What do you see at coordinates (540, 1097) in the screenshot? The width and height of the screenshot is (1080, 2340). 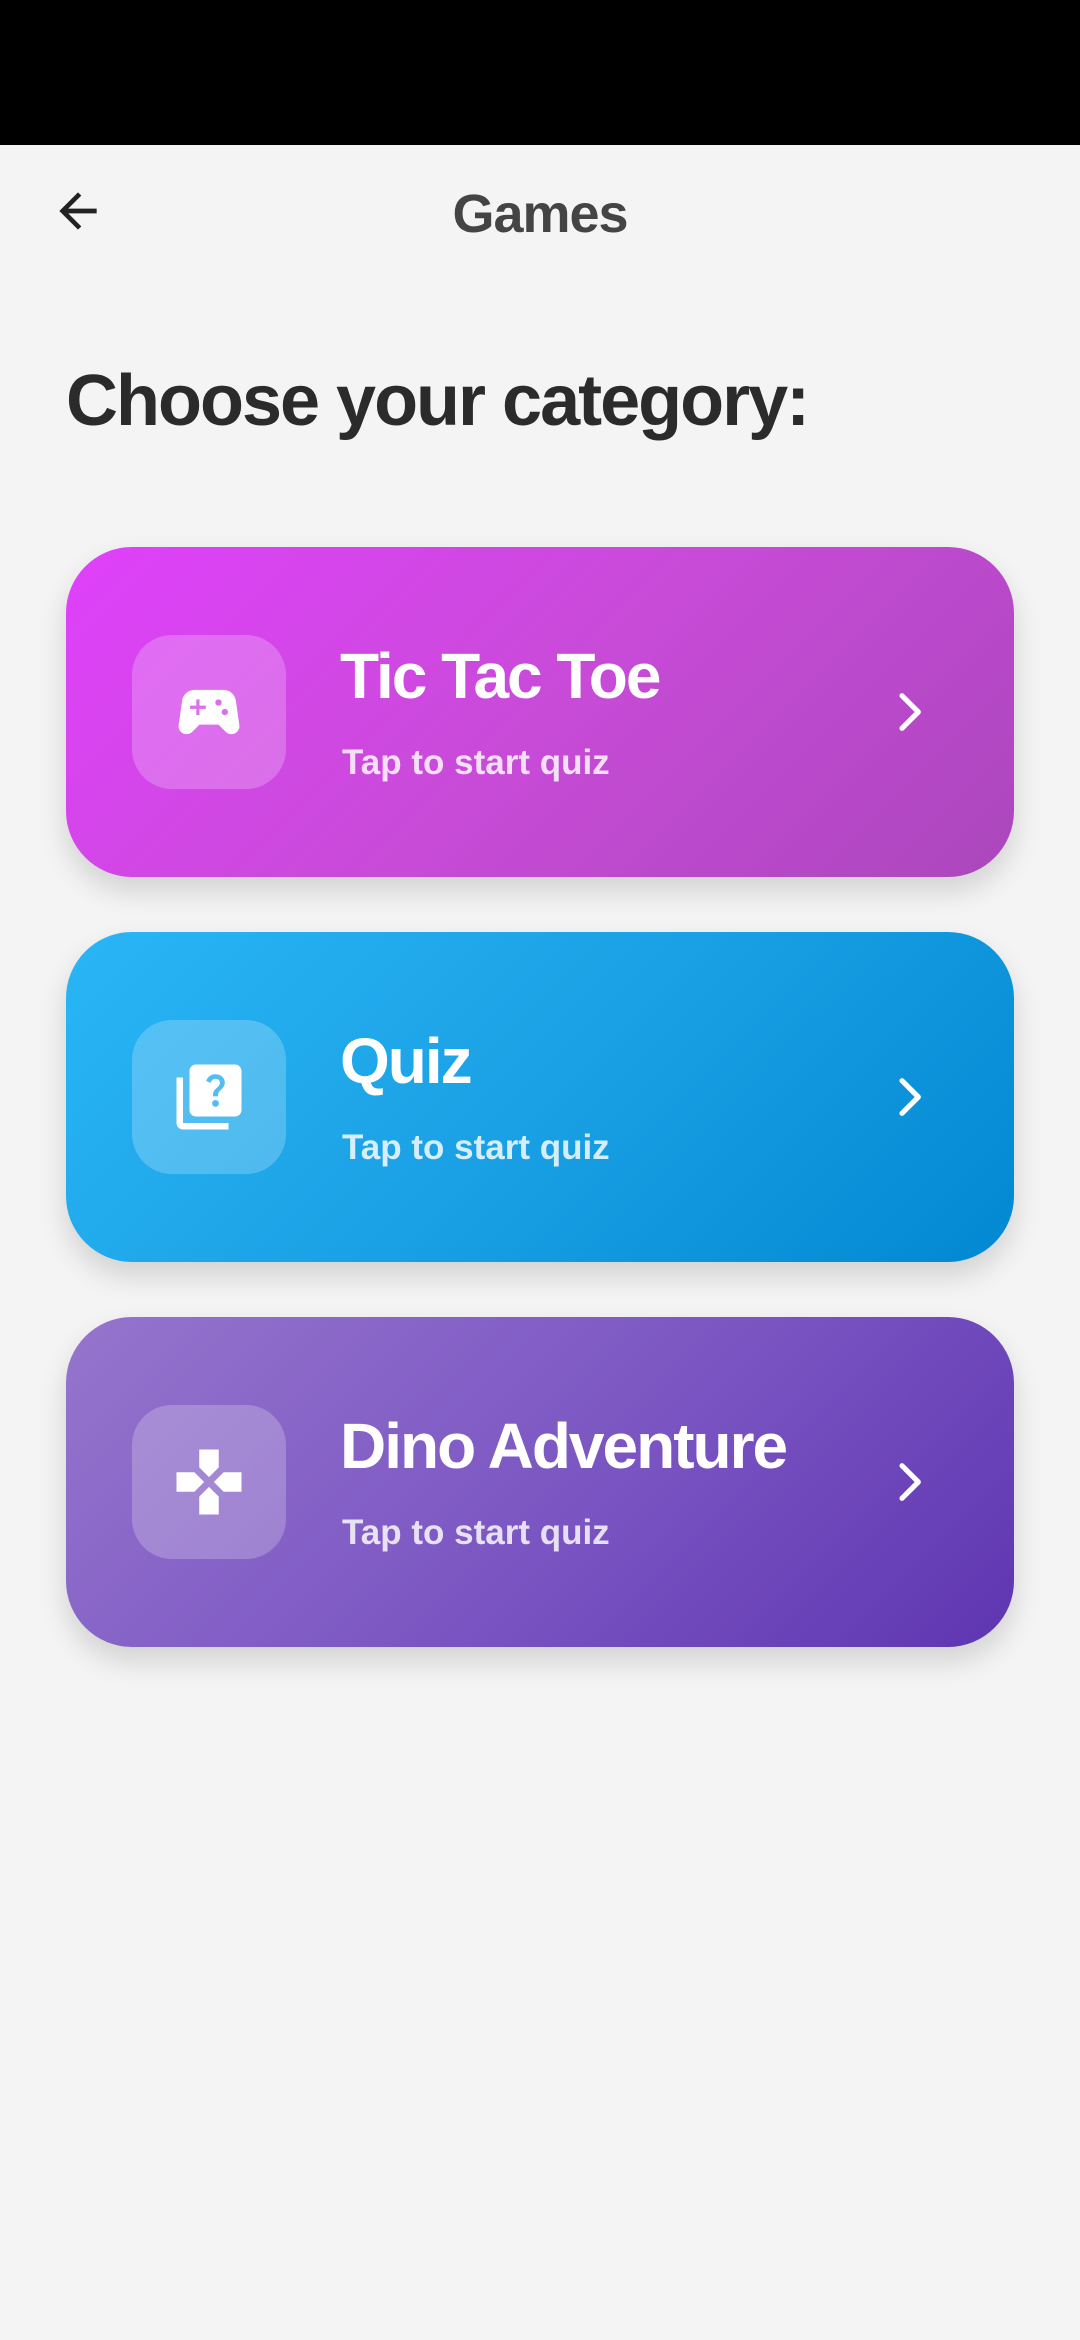 I see `category-card-quiz: Quiz Tap to start quiz` at bounding box center [540, 1097].